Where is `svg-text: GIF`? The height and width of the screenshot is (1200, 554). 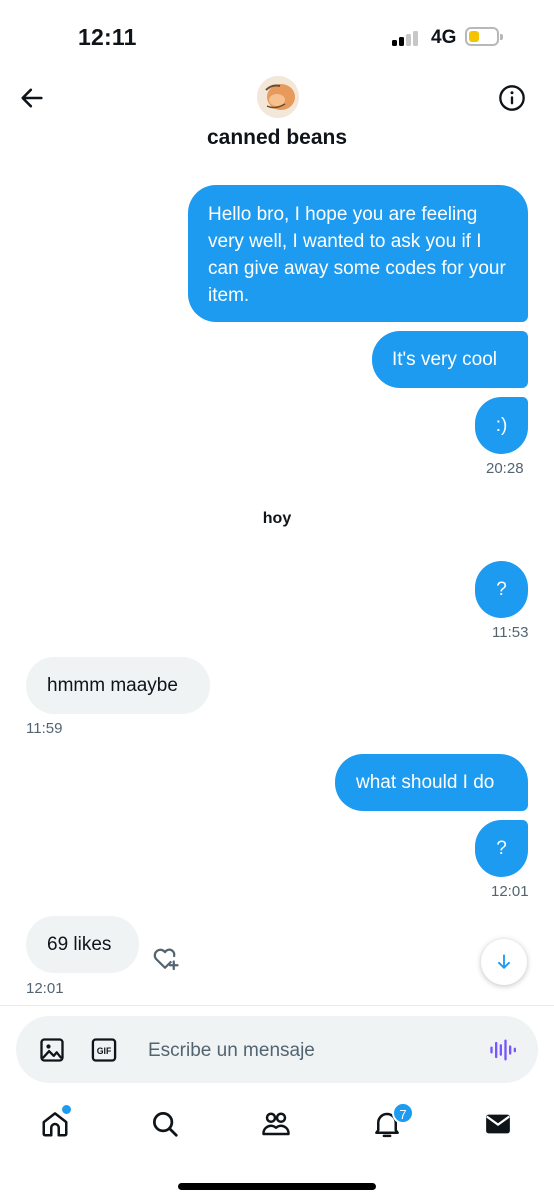
svg-text: GIF is located at coordinates (104, 1051).